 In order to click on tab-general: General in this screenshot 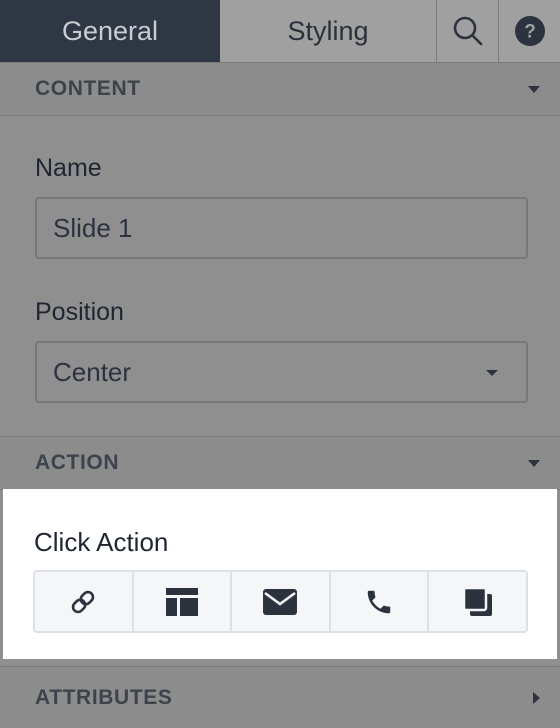, I will do `click(110, 31)`.